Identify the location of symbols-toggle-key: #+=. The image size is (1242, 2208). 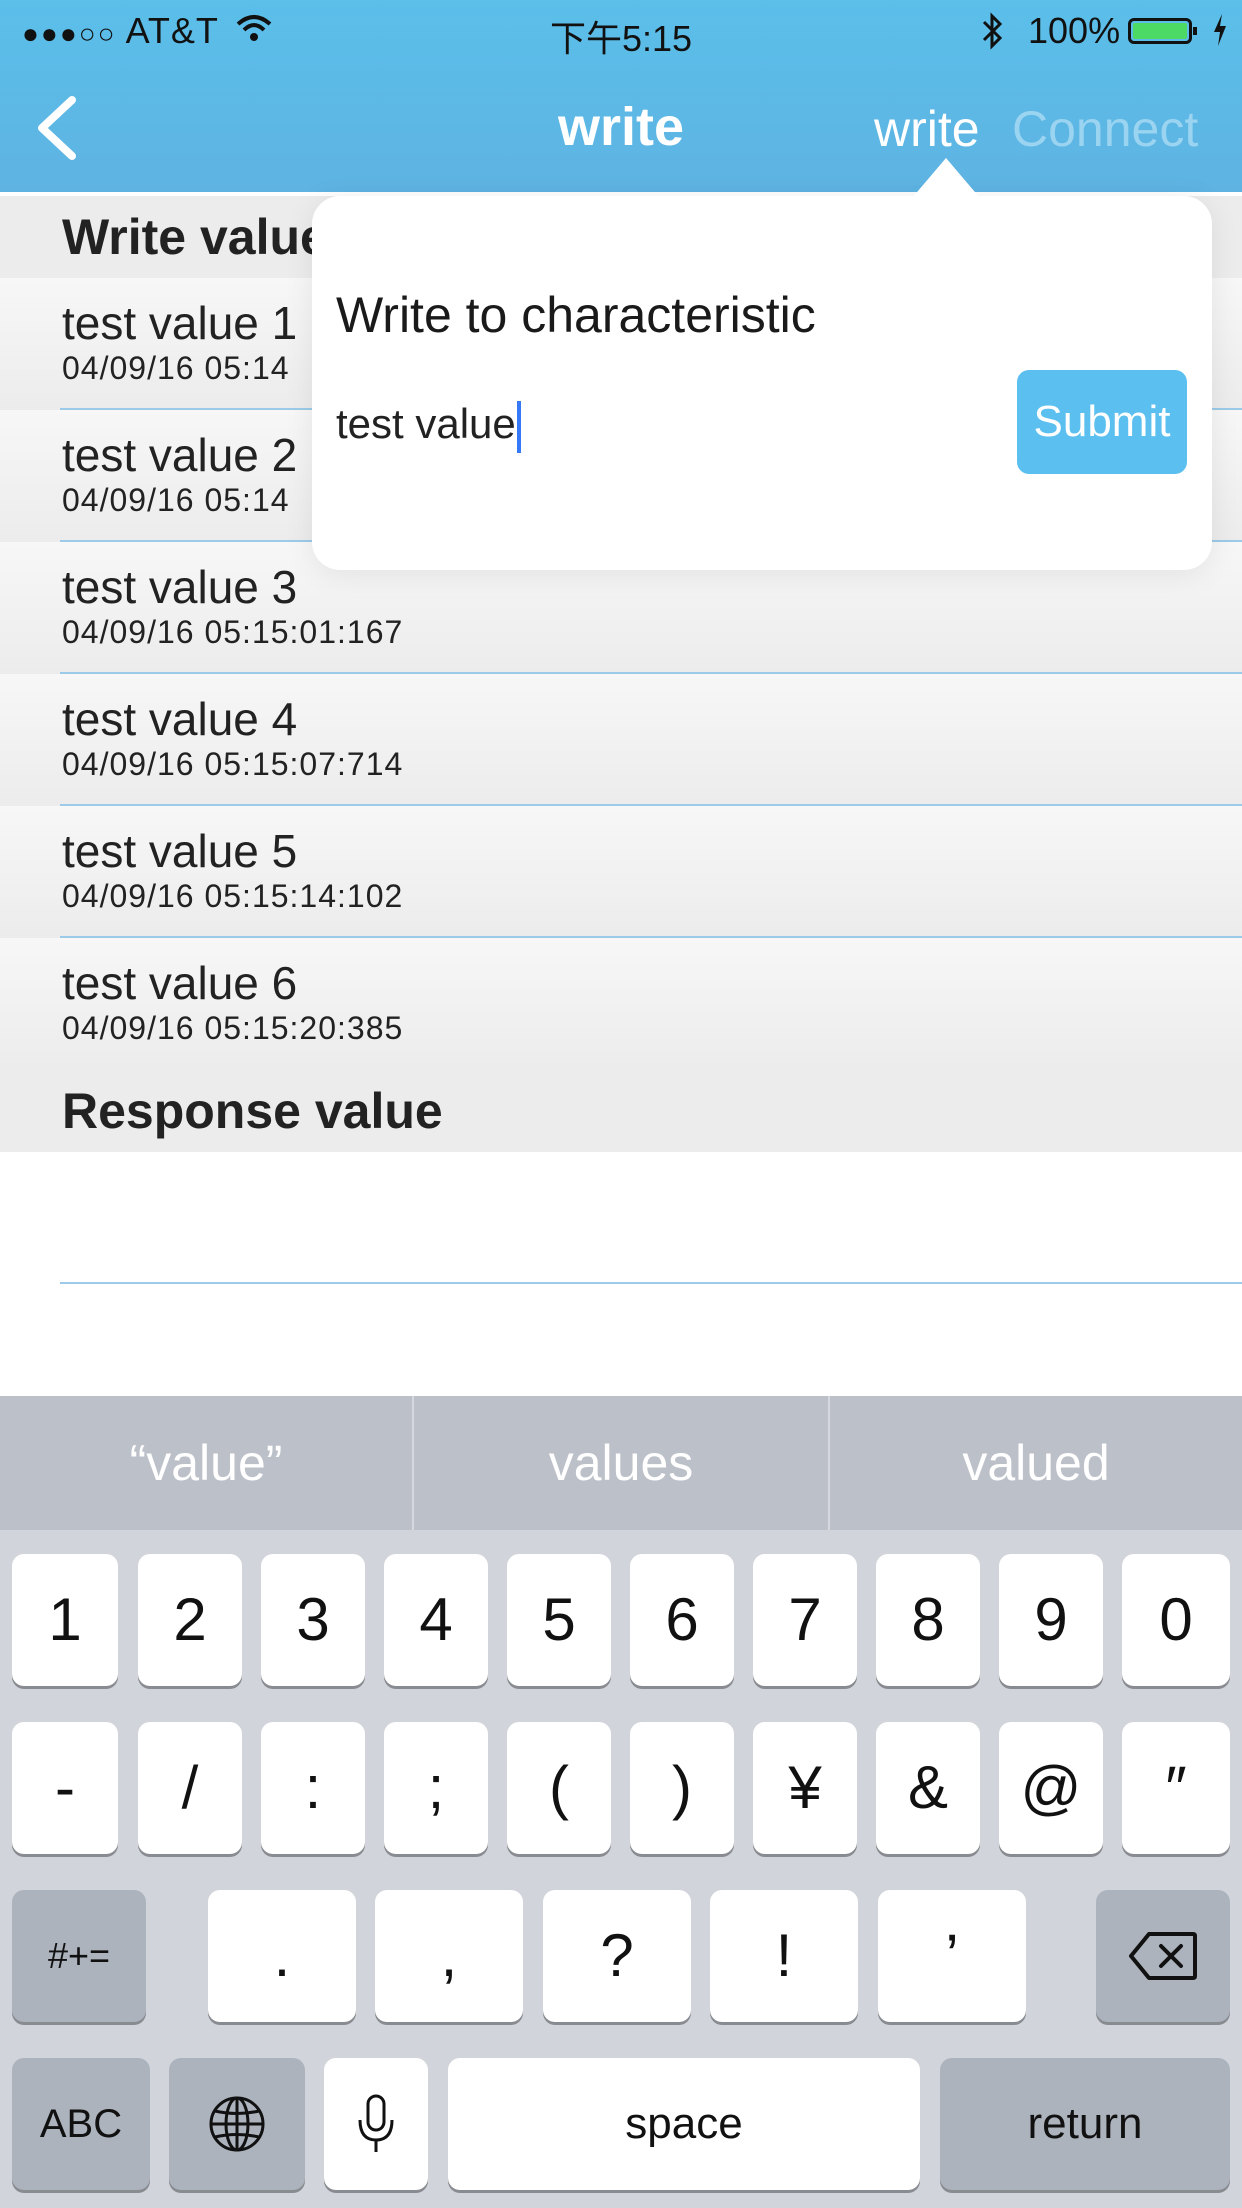
(79, 1956).